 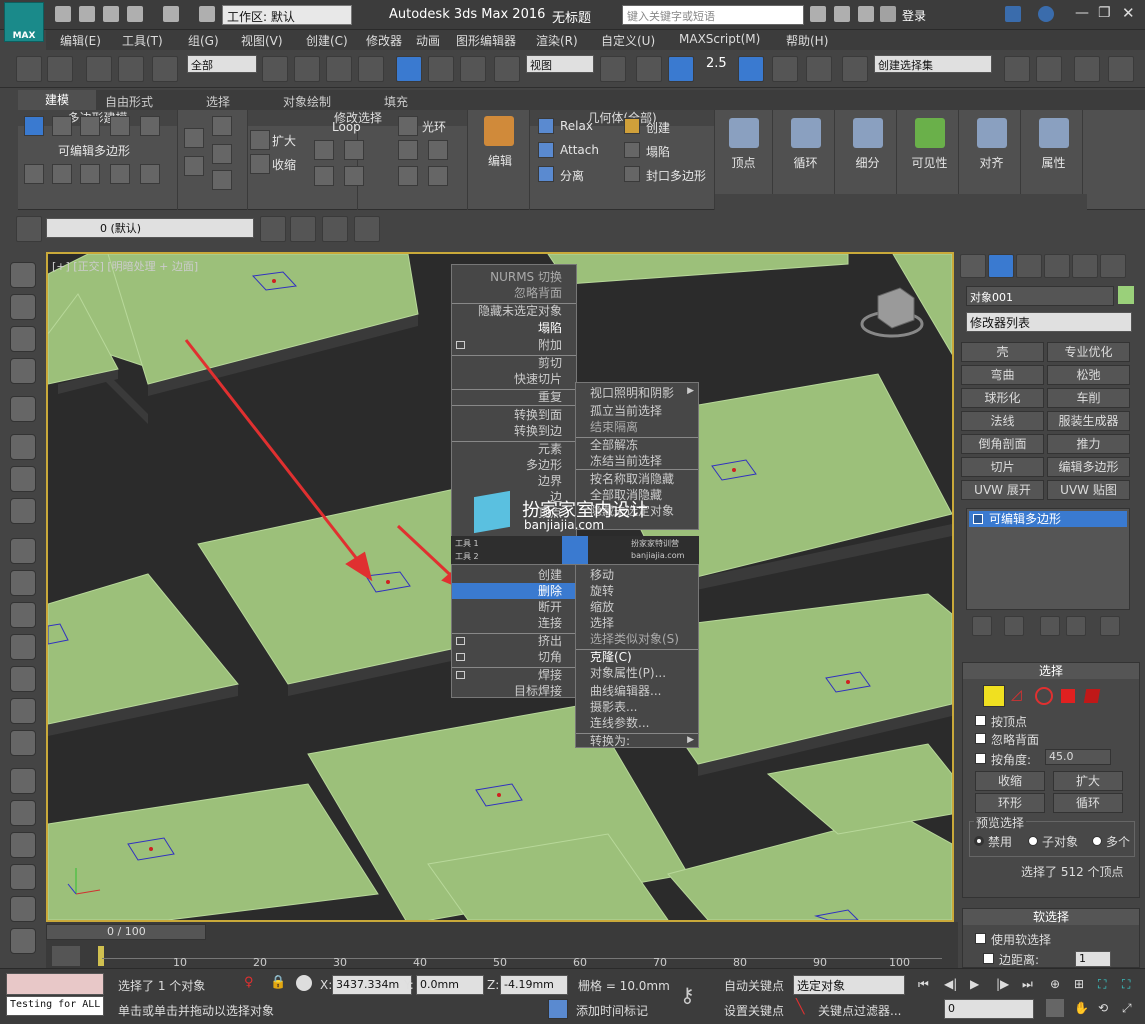 What do you see at coordinates (34, 126) in the screenshot?
I see `vertex-mode-icon` at bounding box center [34, 126].